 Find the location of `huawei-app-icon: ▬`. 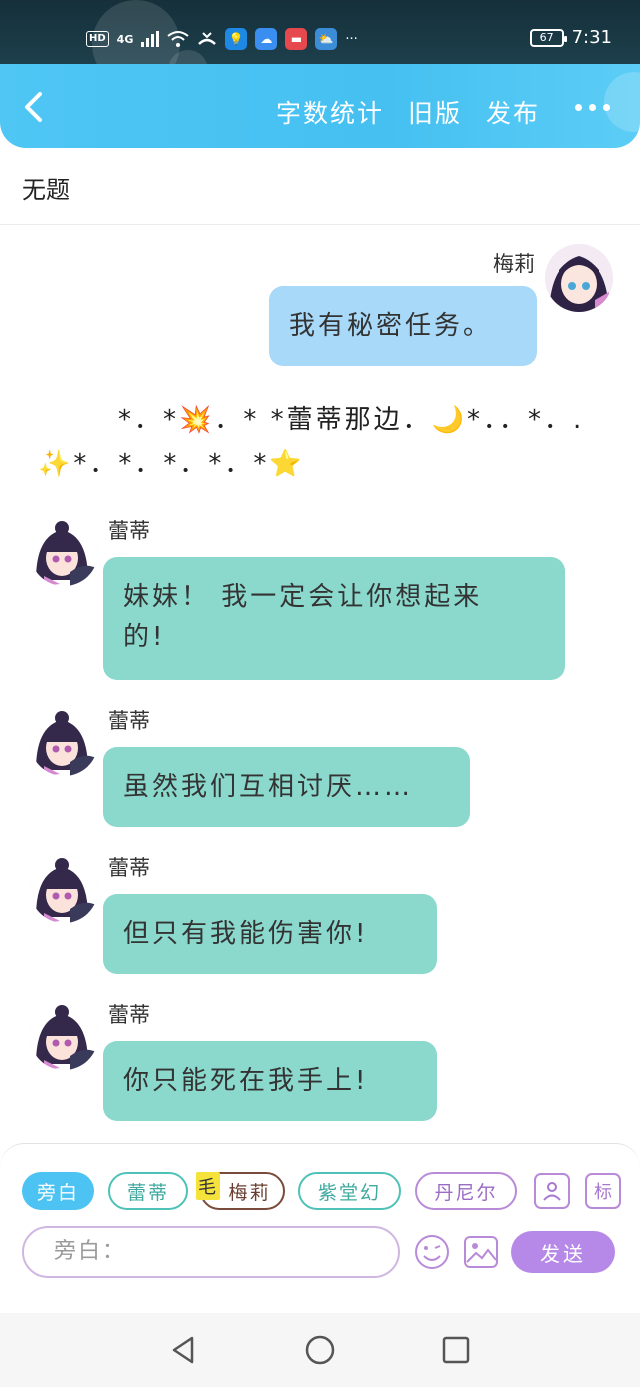

huawei-app-icon: ▬ is located at coordinates (296, 39).